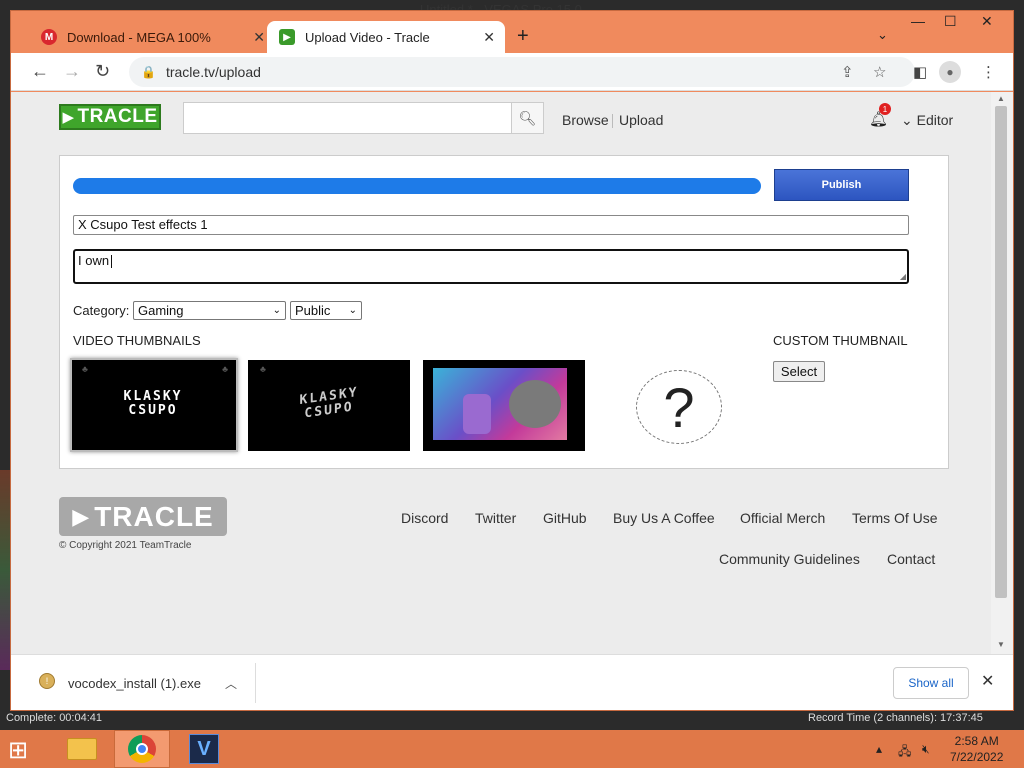  I want to click on window-close-icon: ✕, so click(987, 21).